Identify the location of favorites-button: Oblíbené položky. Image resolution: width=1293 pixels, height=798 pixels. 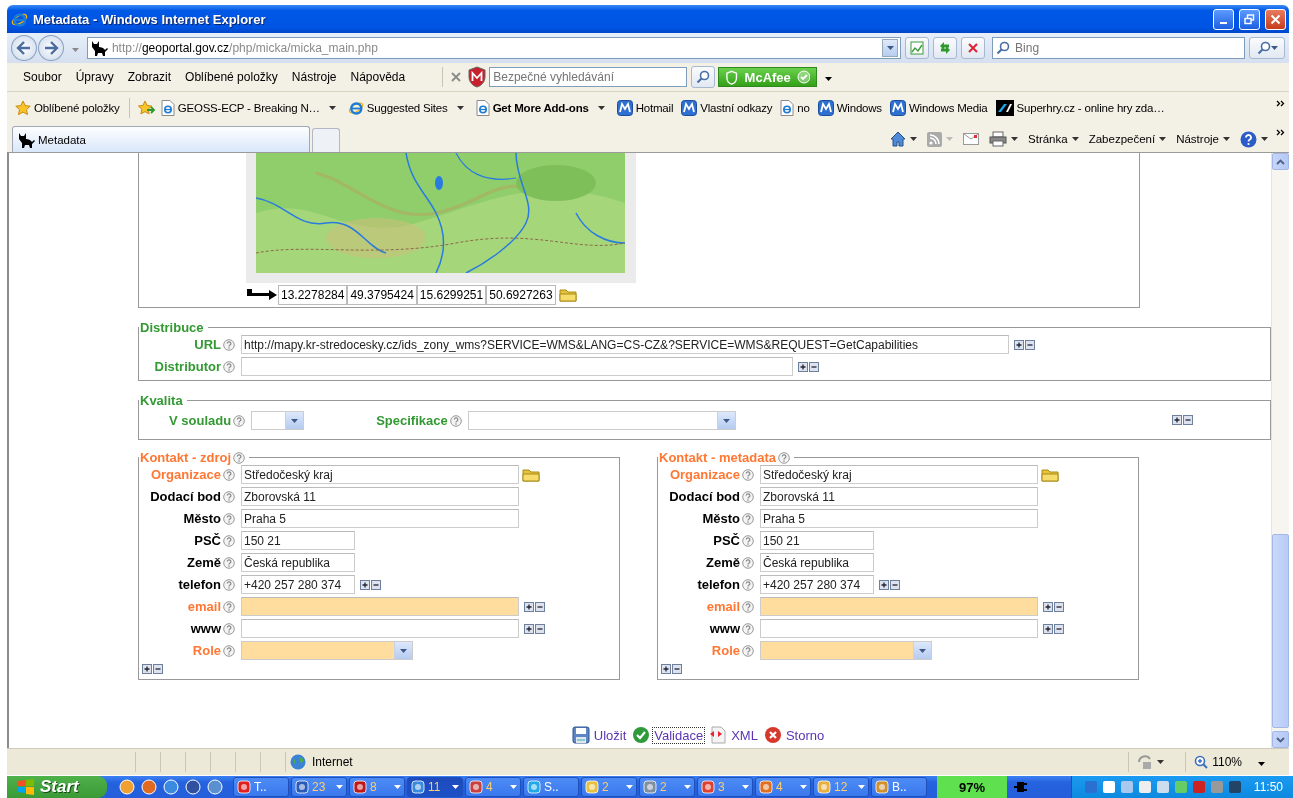
(67, 107).